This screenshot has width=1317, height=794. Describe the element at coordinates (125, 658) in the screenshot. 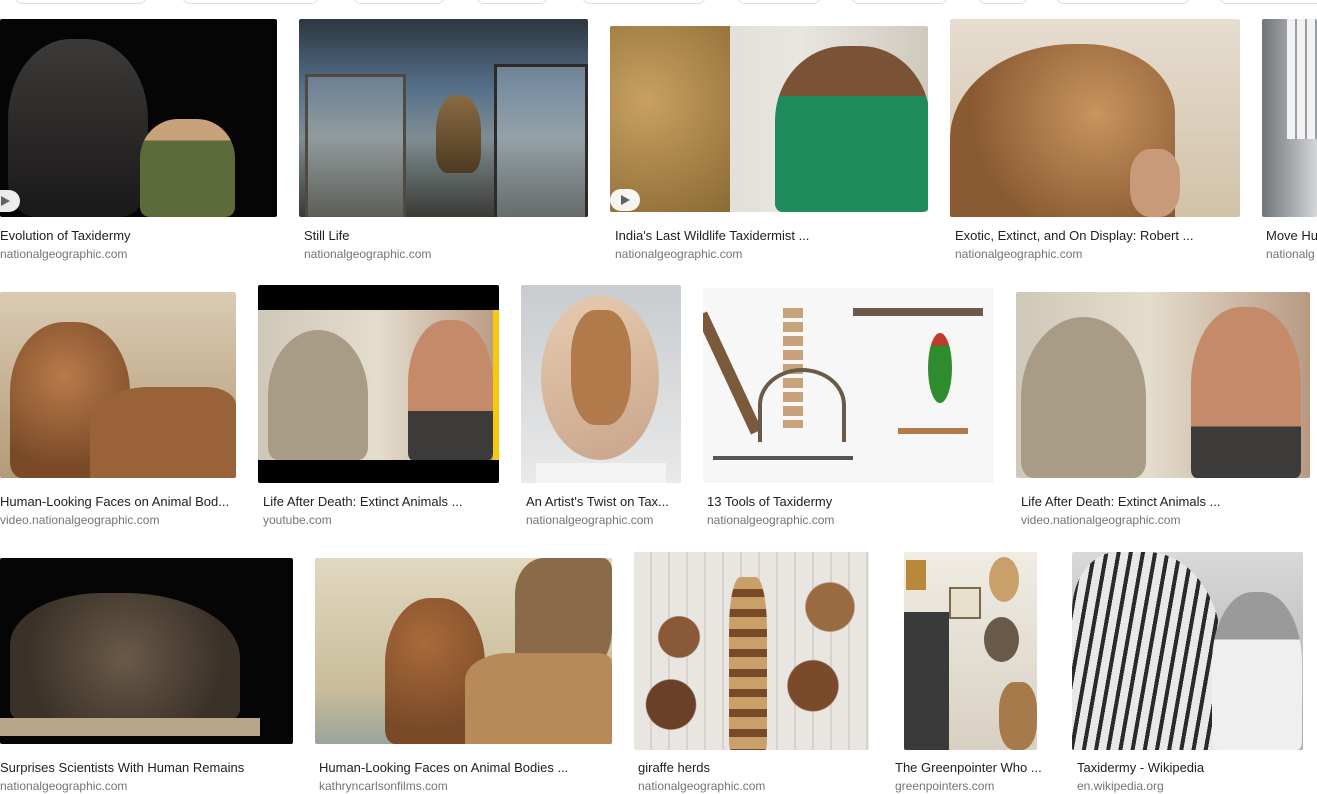

I see `animal-group` at that location.